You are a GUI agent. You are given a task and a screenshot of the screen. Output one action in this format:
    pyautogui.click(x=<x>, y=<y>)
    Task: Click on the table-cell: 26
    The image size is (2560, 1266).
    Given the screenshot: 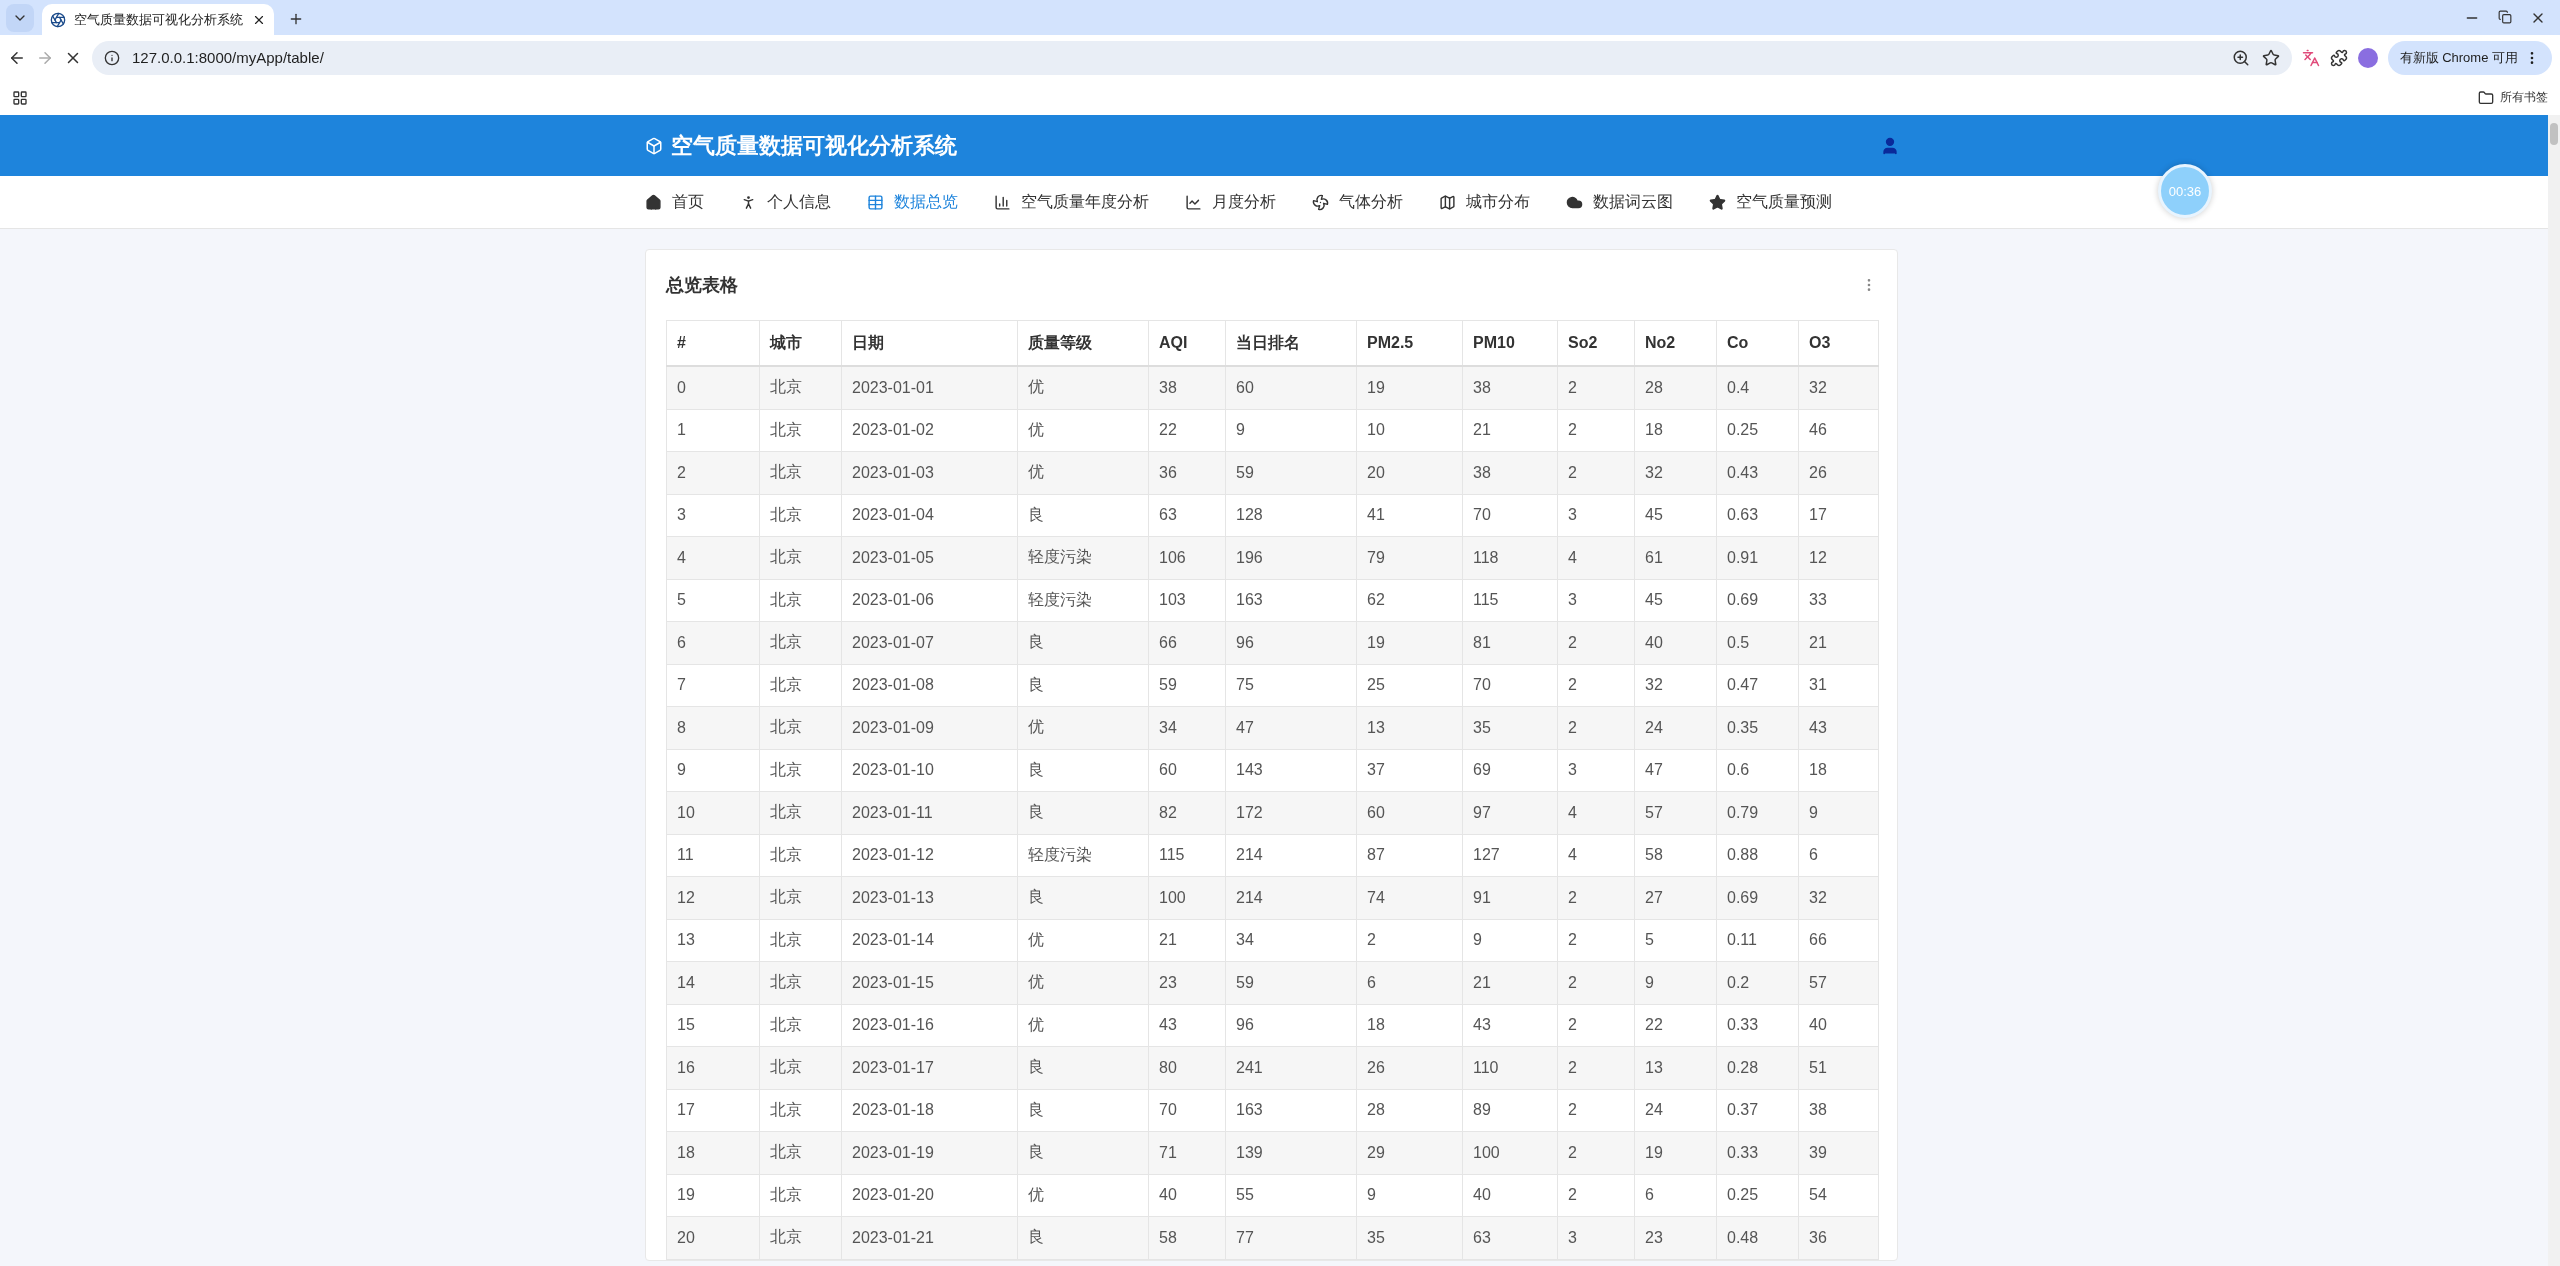 What is the action you would take?
    pyautogui.click(x=1838, y=472)
    